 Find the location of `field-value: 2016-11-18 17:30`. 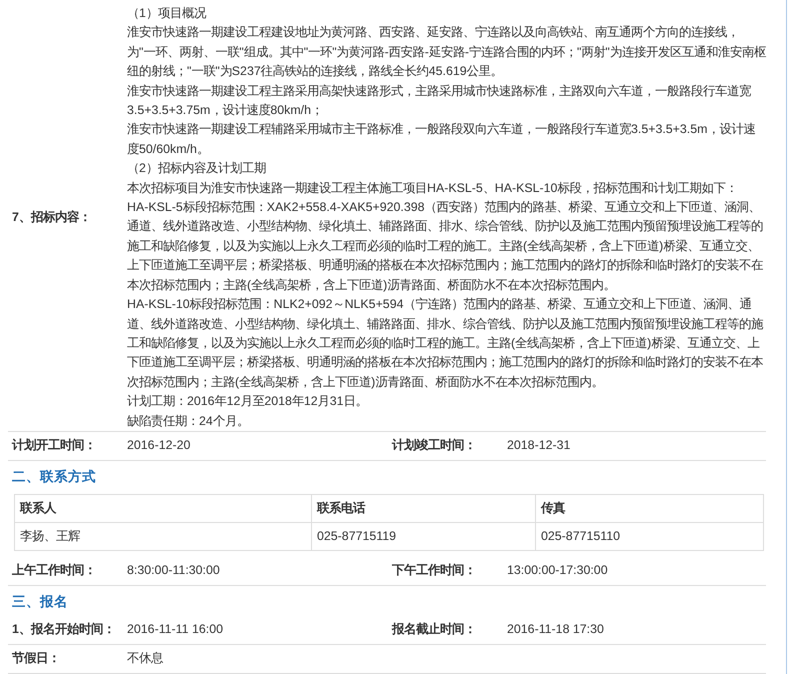

field-value: 2016-11-18 17:30 is located at coordinates (555, 629).